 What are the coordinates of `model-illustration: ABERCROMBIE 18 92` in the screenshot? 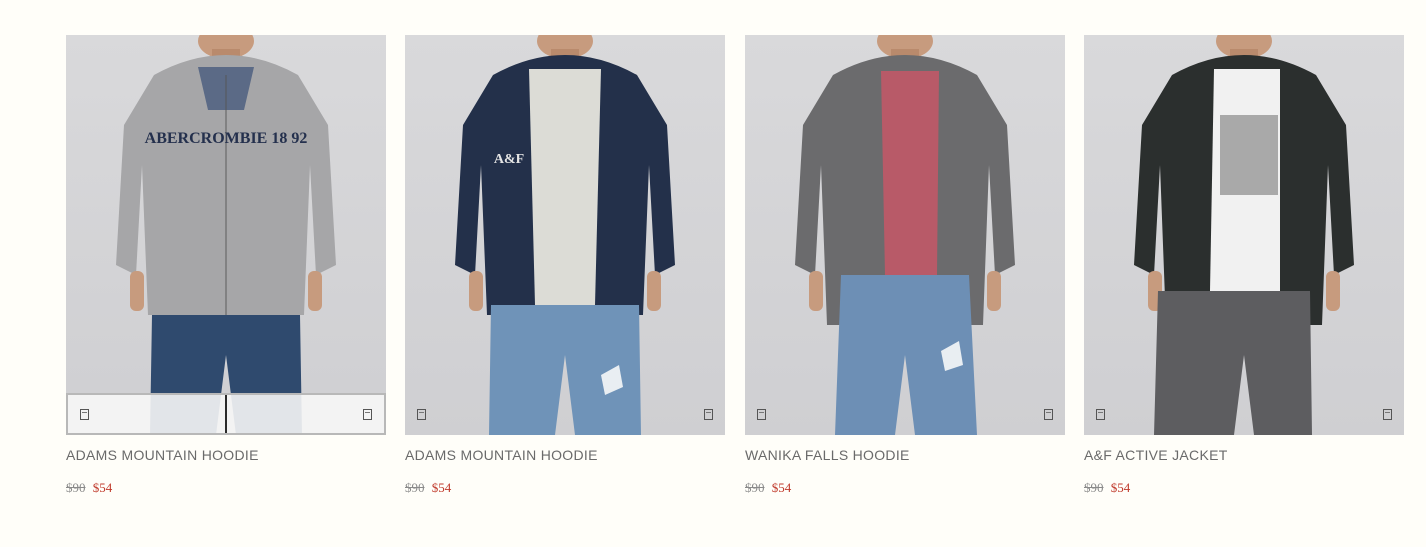 It's located at (226, 235).